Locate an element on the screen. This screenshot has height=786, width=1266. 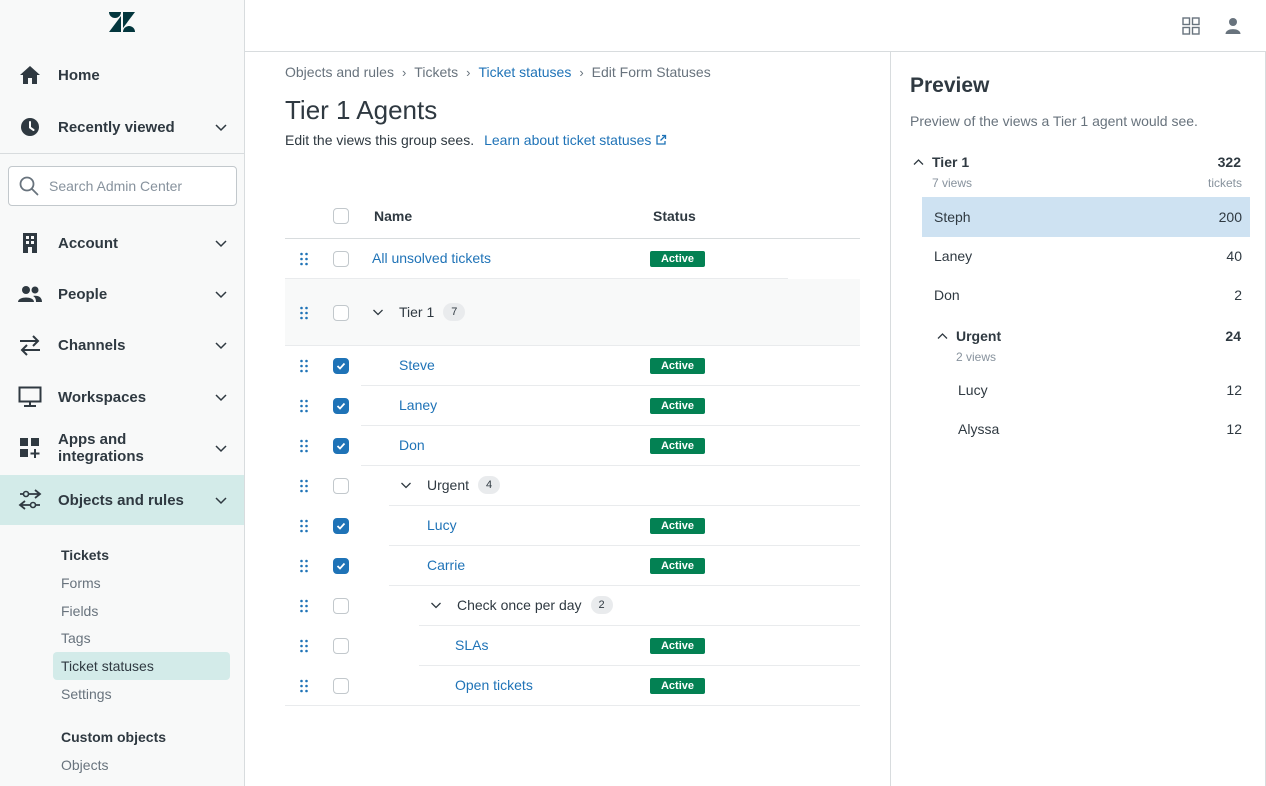
column-header-name: Name is located at coordinates (393, 216).